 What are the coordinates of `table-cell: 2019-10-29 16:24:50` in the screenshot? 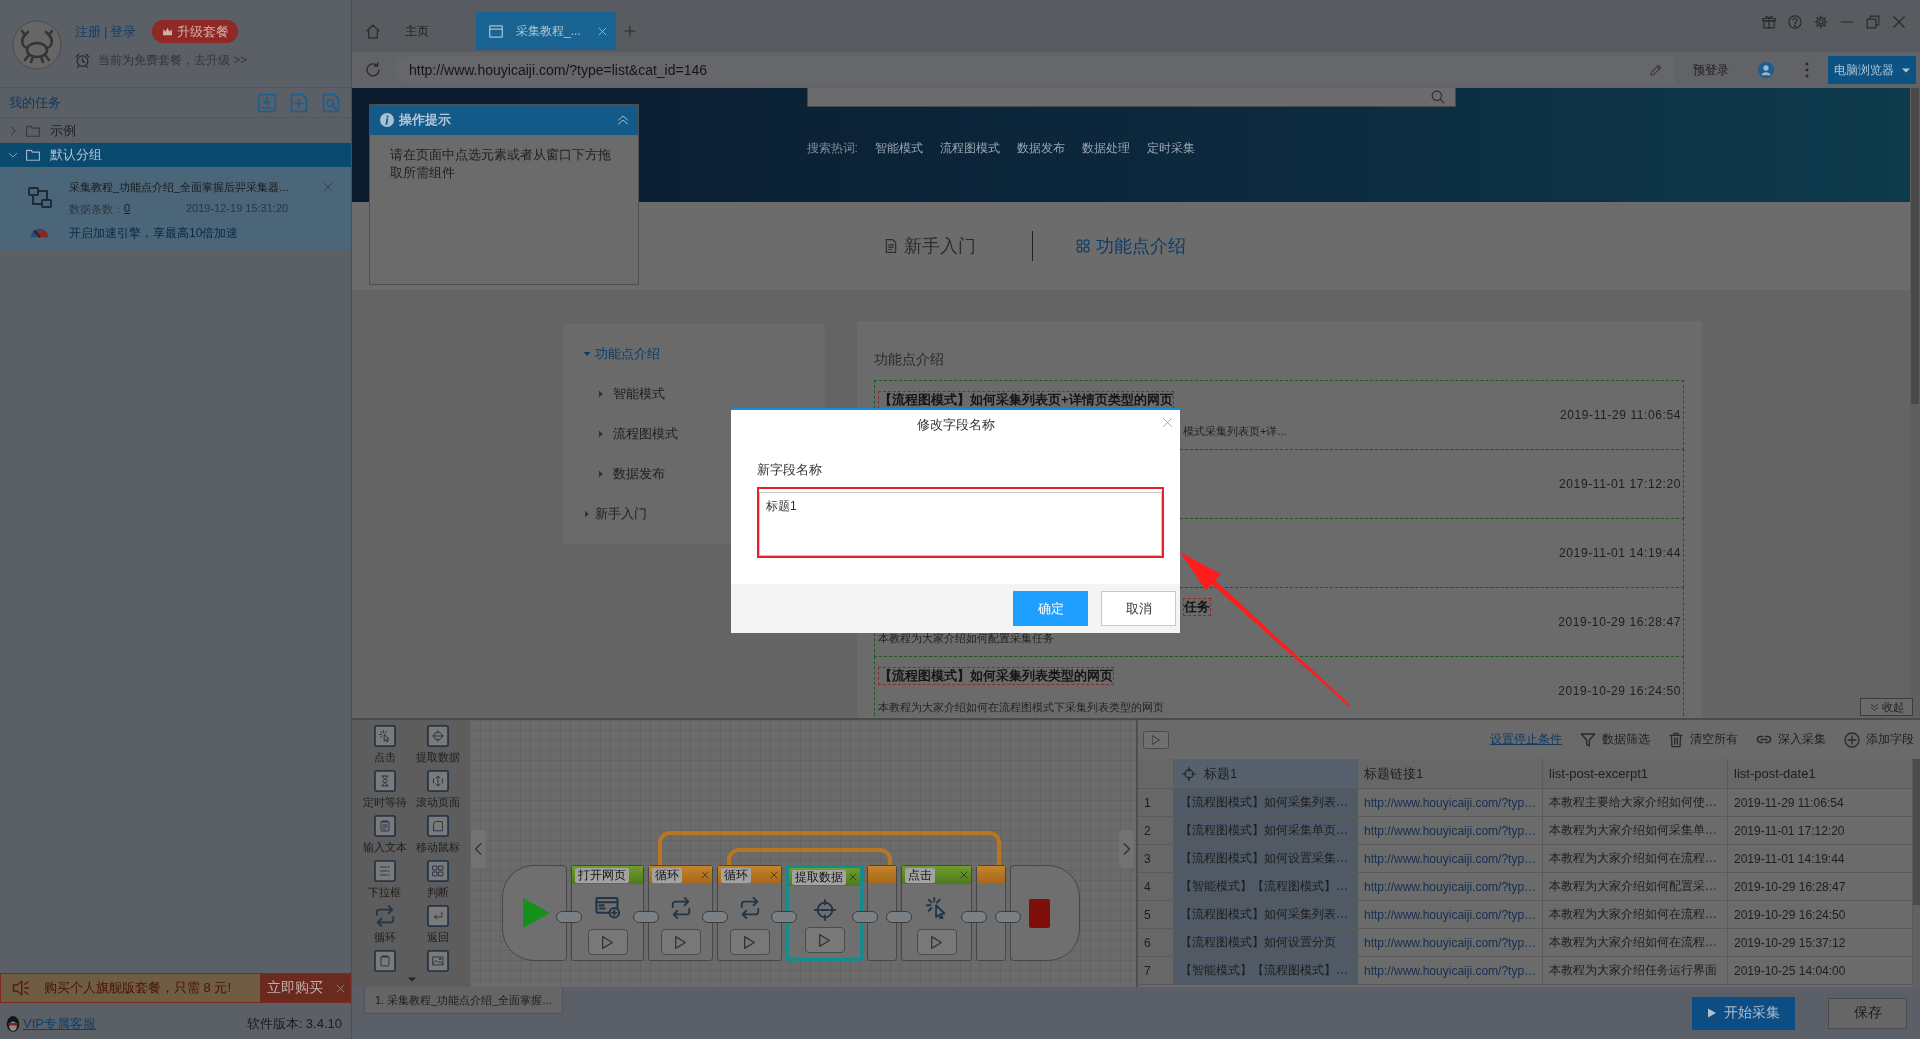 It's located at (1820, 915).